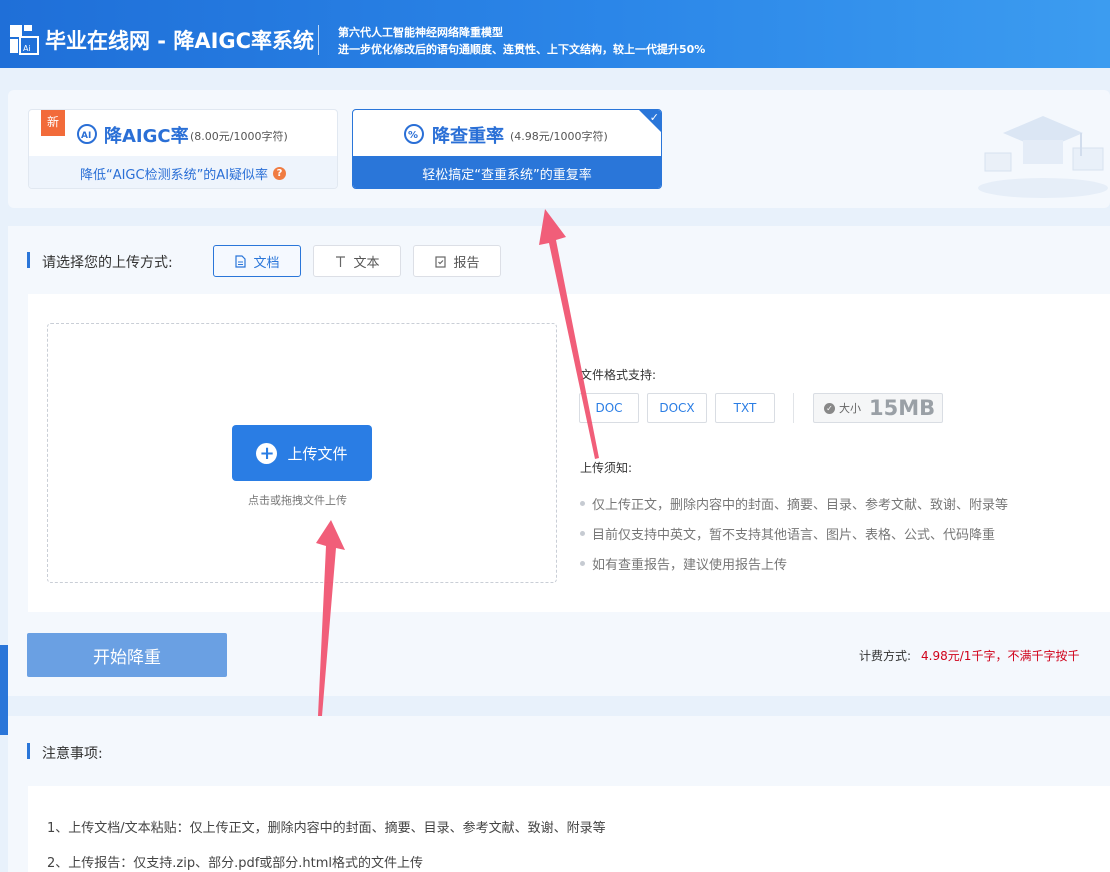 This screenshot has height=872, width=1110. I want to click on check-circle-icon: ✓, so click(829, 408).